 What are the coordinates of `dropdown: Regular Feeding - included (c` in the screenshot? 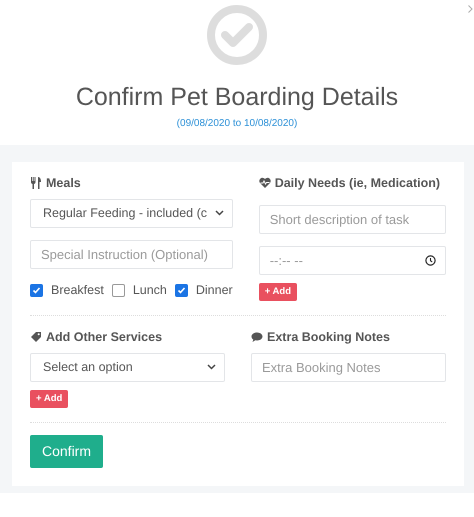 It's located at (131, 213).